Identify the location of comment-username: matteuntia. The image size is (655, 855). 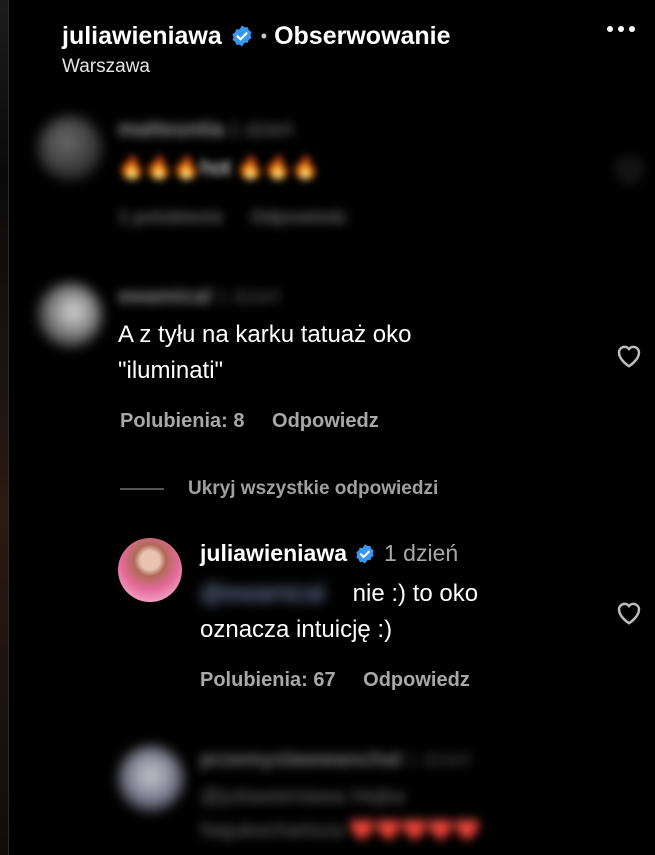
(171, 129).